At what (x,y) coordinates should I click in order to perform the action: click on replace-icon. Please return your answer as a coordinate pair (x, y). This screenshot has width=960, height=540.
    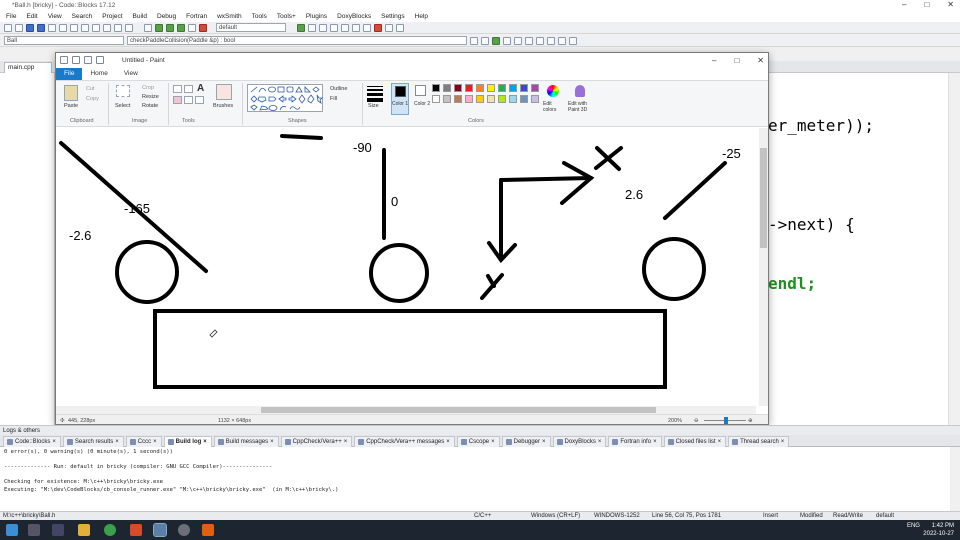
    Looking at the image, I should click on (129, 27).